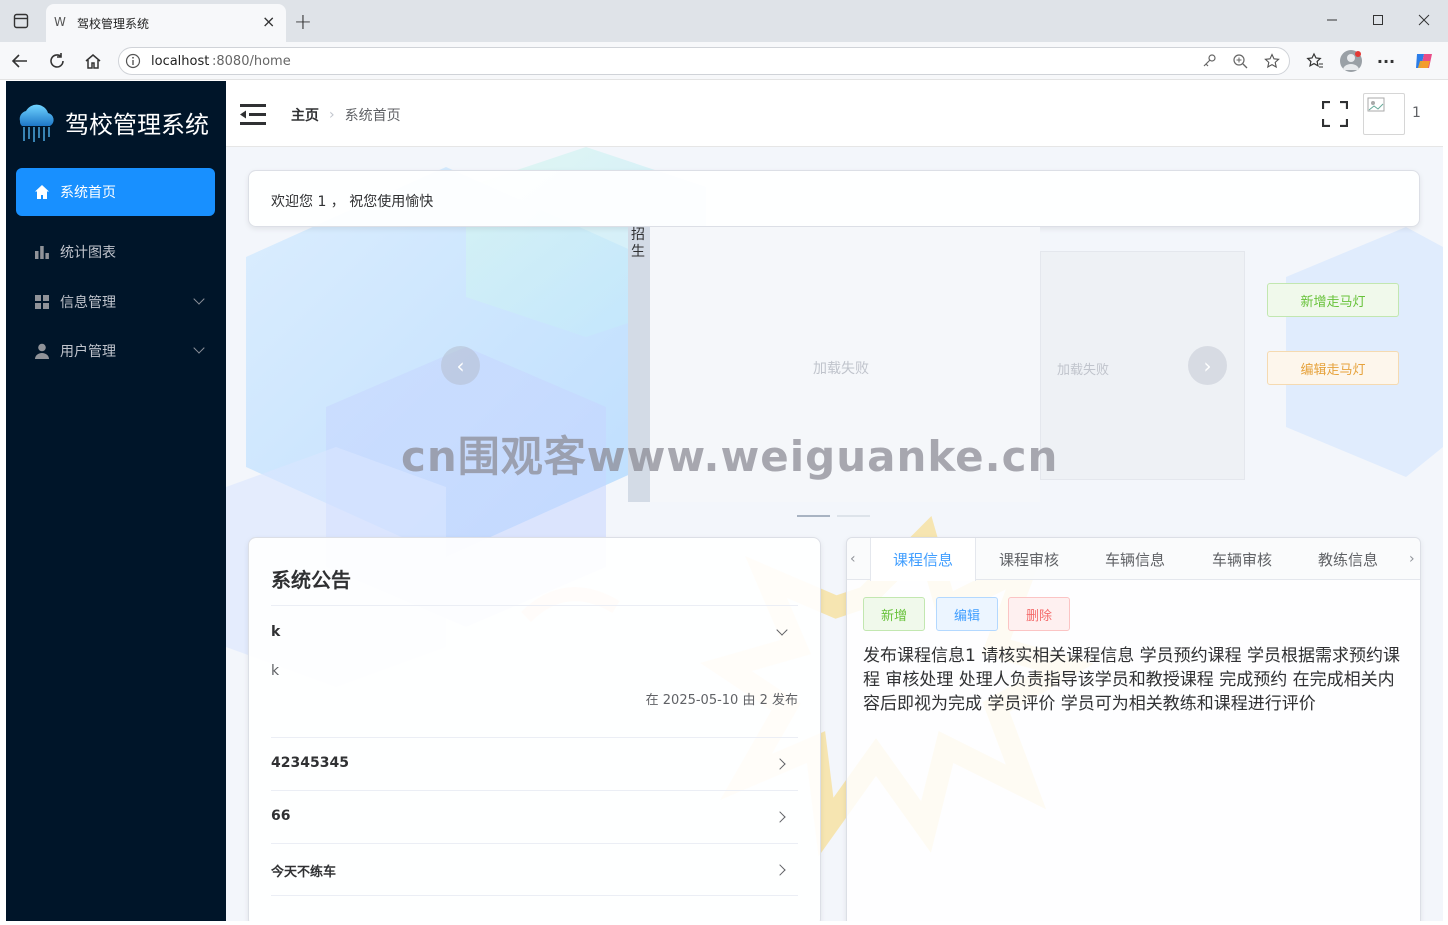 The image size is (1448, 925). I want to click on tab-vehicle-info: 车辆信息, so click(1135, 559).